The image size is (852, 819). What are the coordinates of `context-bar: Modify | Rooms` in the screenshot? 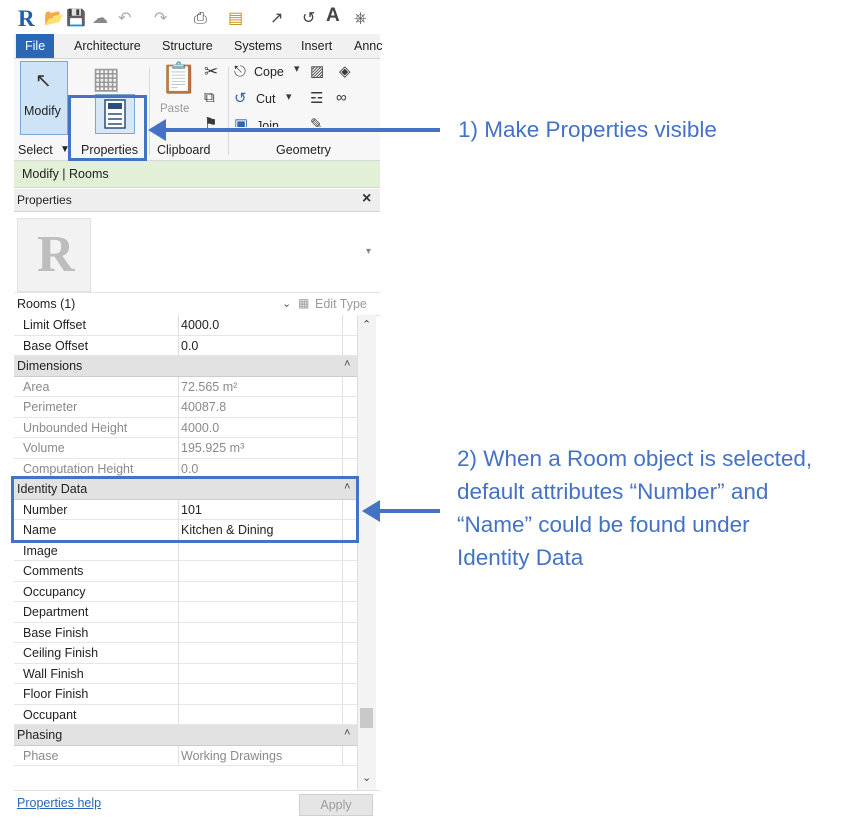 It's located at (197, 174).